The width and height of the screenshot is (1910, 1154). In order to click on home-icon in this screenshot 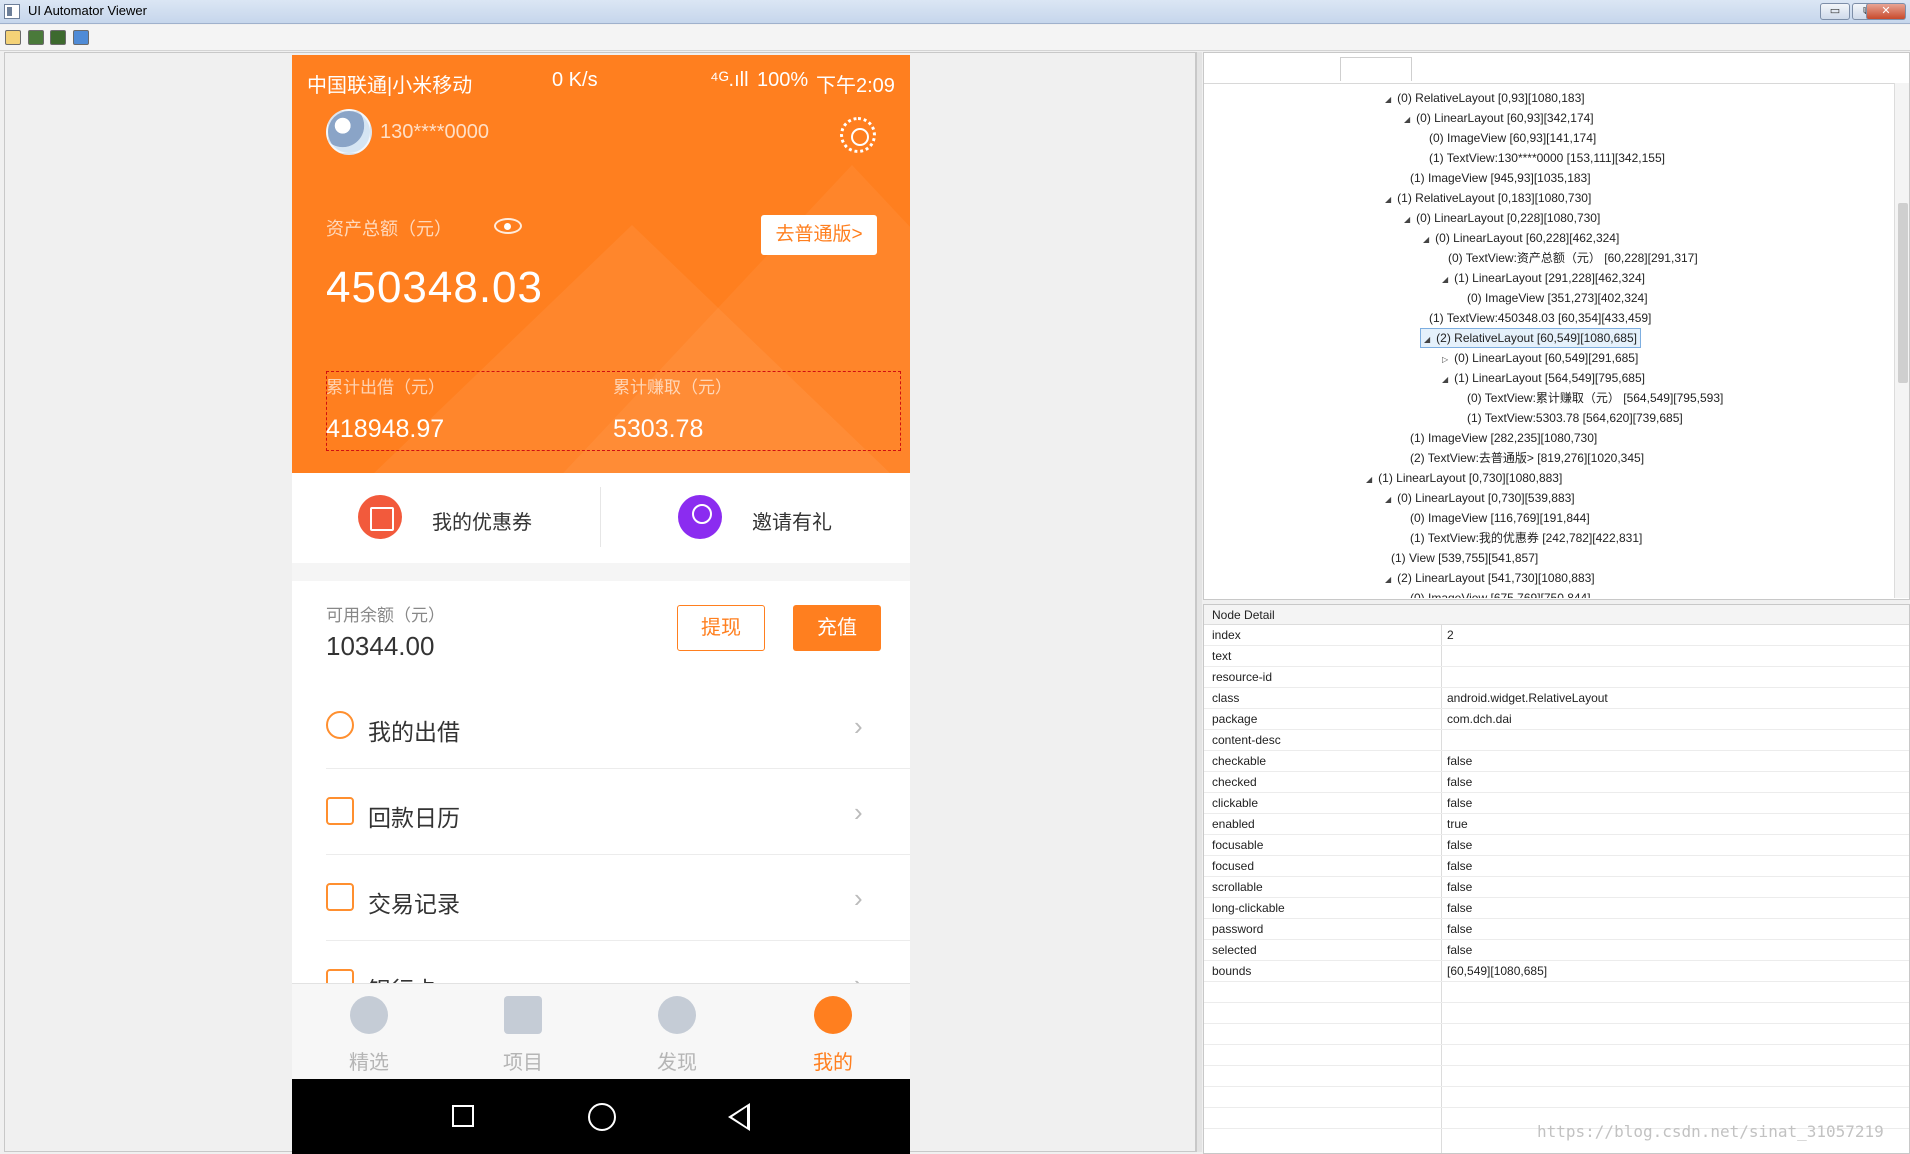, I will do `click(602, 1117)`.